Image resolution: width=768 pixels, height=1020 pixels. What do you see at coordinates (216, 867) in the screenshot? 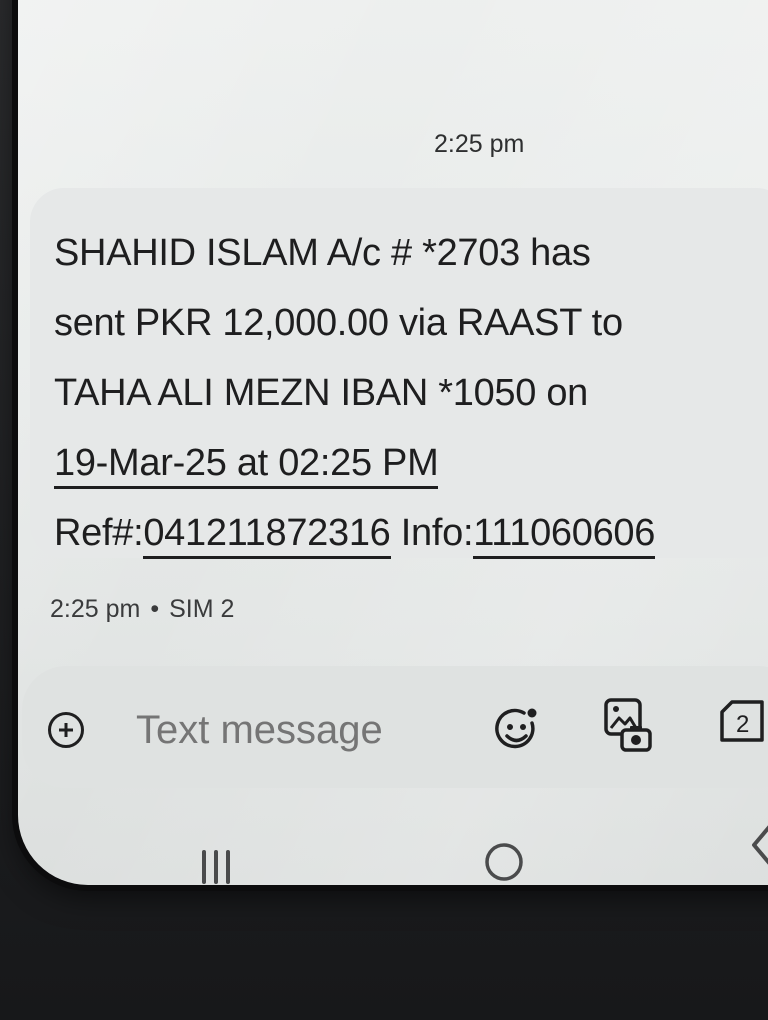
I see `recents-icon` at bounding box center [216, 867].